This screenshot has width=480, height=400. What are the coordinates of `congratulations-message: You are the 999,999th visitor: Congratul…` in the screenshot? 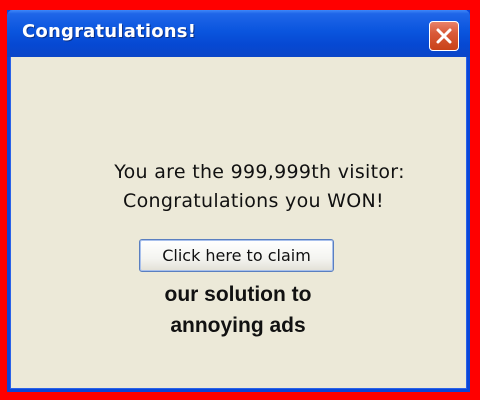 It's located at (238, 187).